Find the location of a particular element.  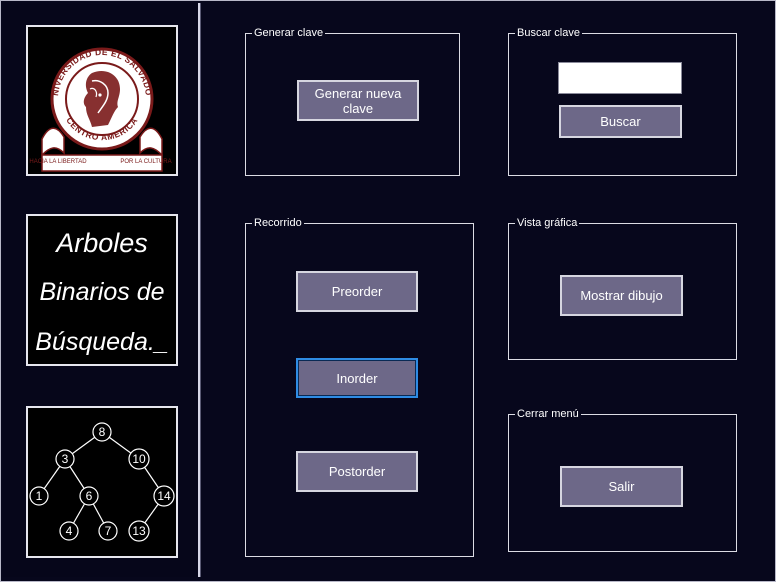

tree-nodes: 8 3 10 1 6 14 4 7 13 is located at coordinates (102, 482).